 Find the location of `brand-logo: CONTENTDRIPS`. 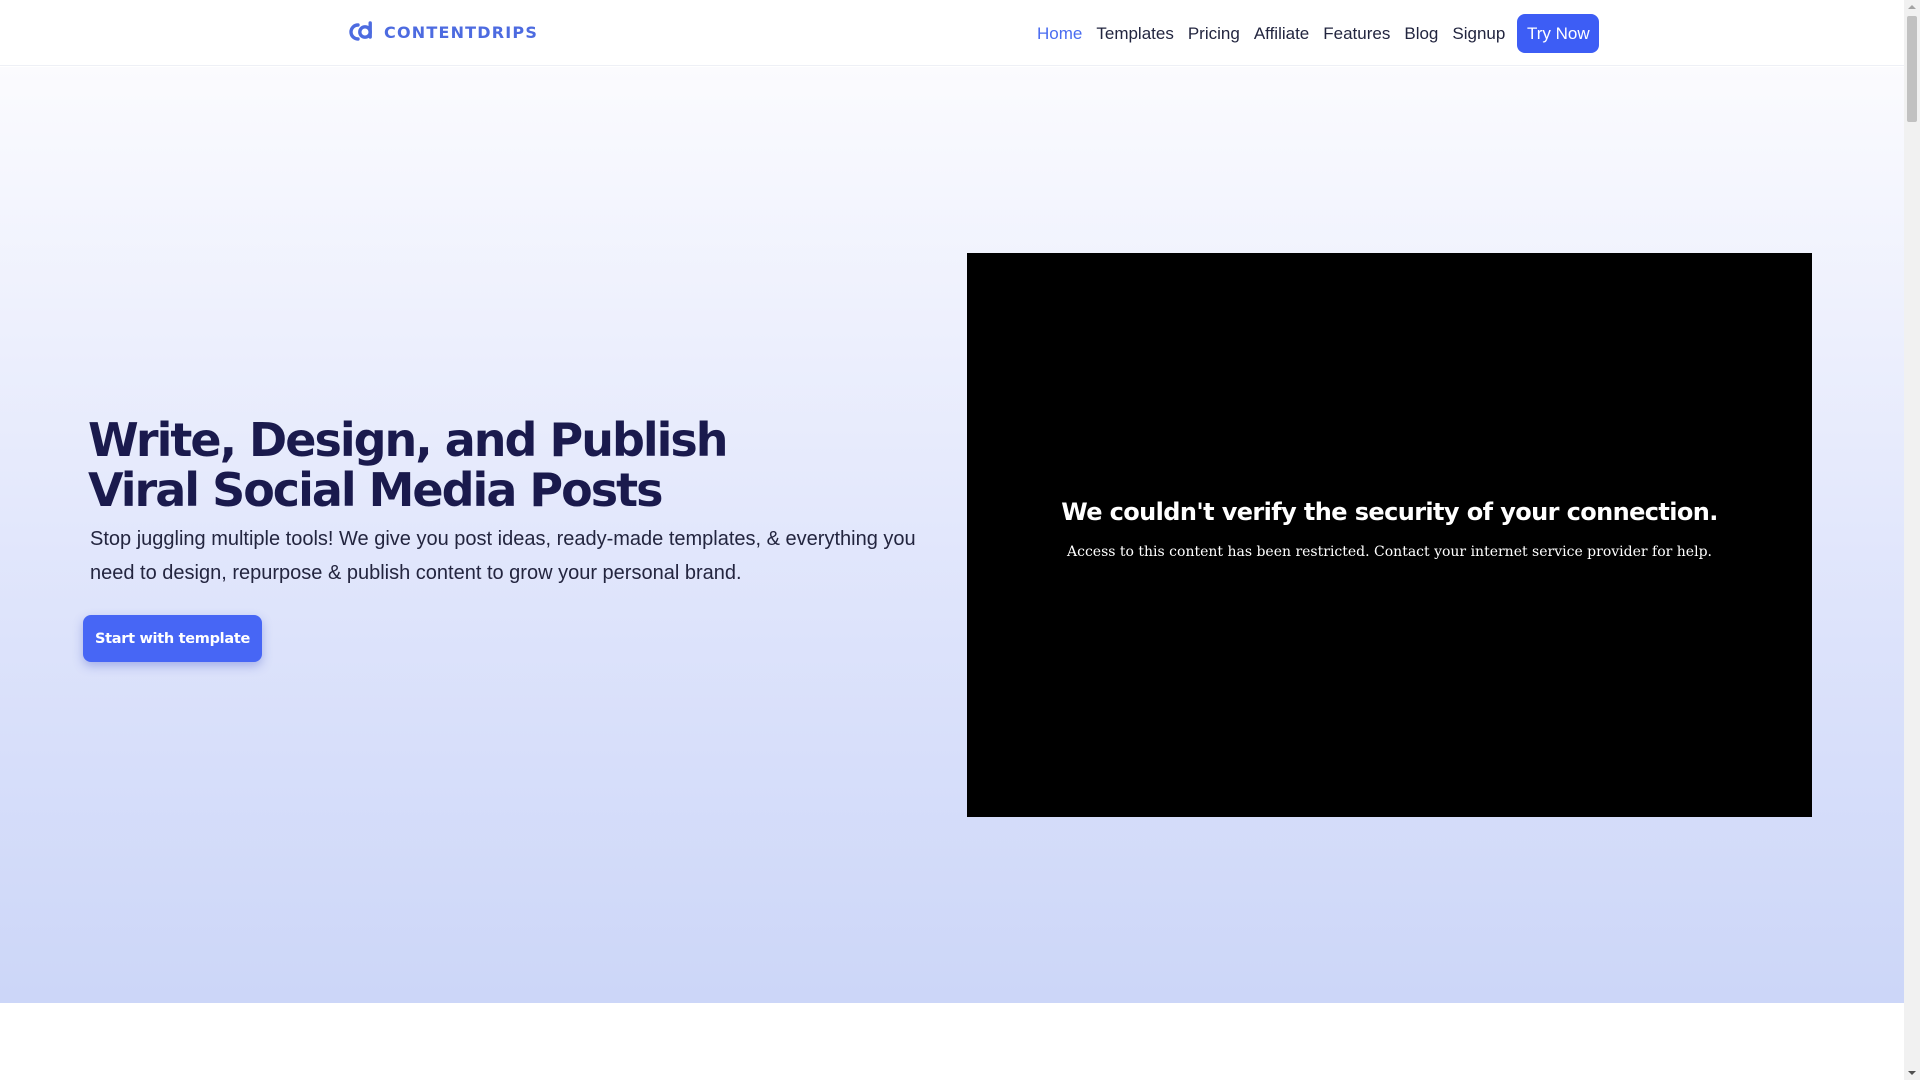

brand-logo: CONTENTDRIPS is located at coordinates (442, 32).